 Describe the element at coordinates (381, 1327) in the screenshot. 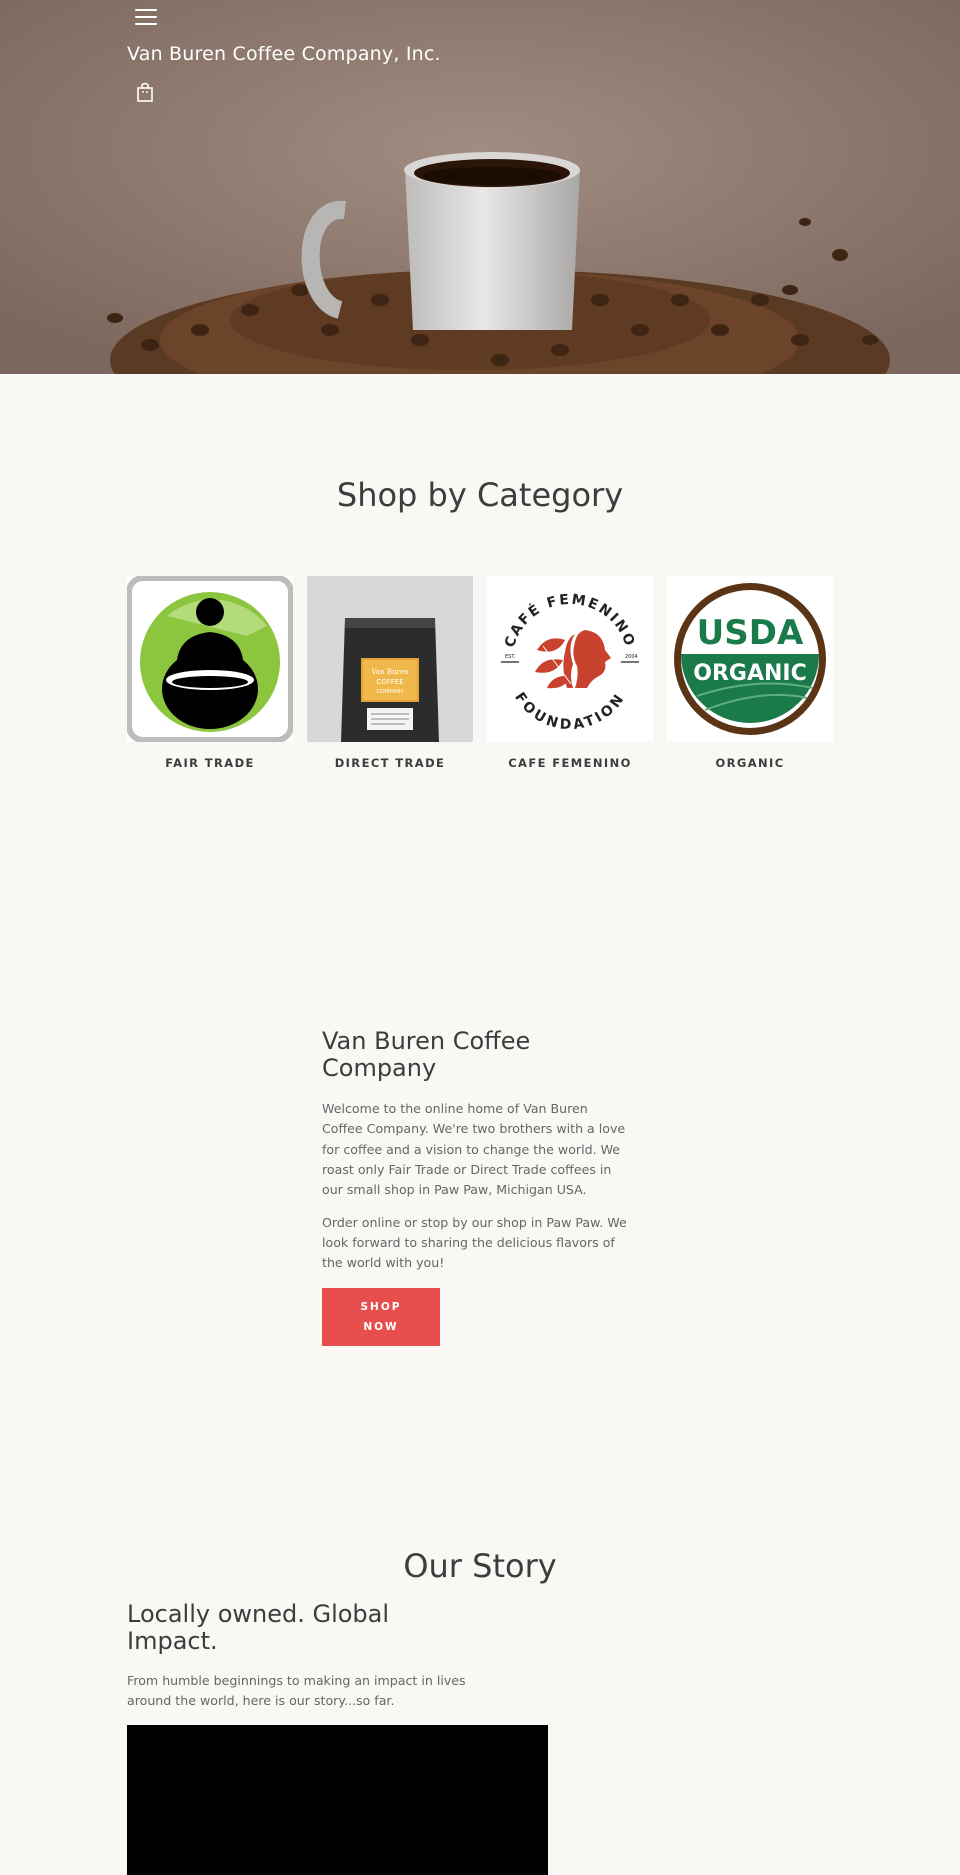

I see `shop-now-button-line2: NOW` at that location.